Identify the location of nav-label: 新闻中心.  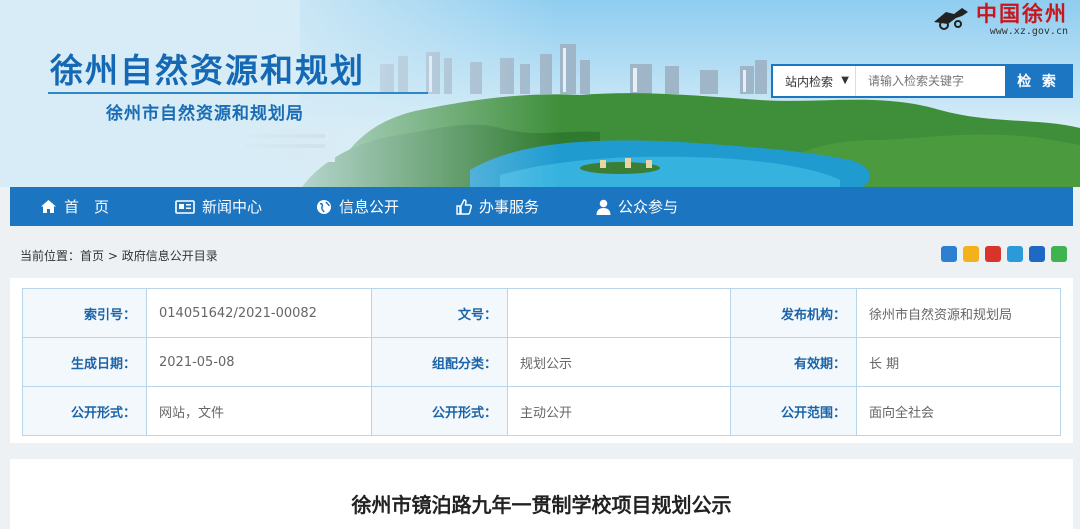
(232, 207).